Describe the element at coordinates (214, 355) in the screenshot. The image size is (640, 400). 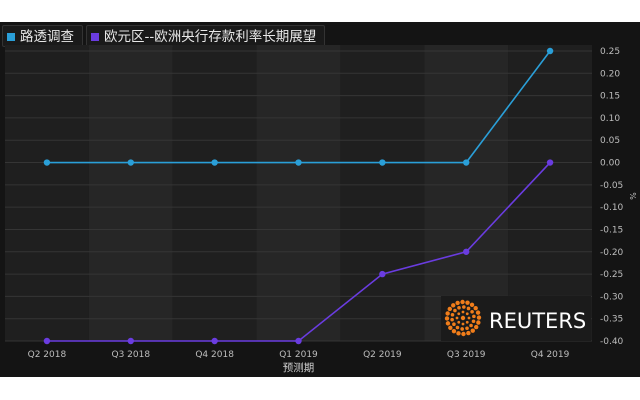
I see `x-tick-label: Q4 2018` at that location.